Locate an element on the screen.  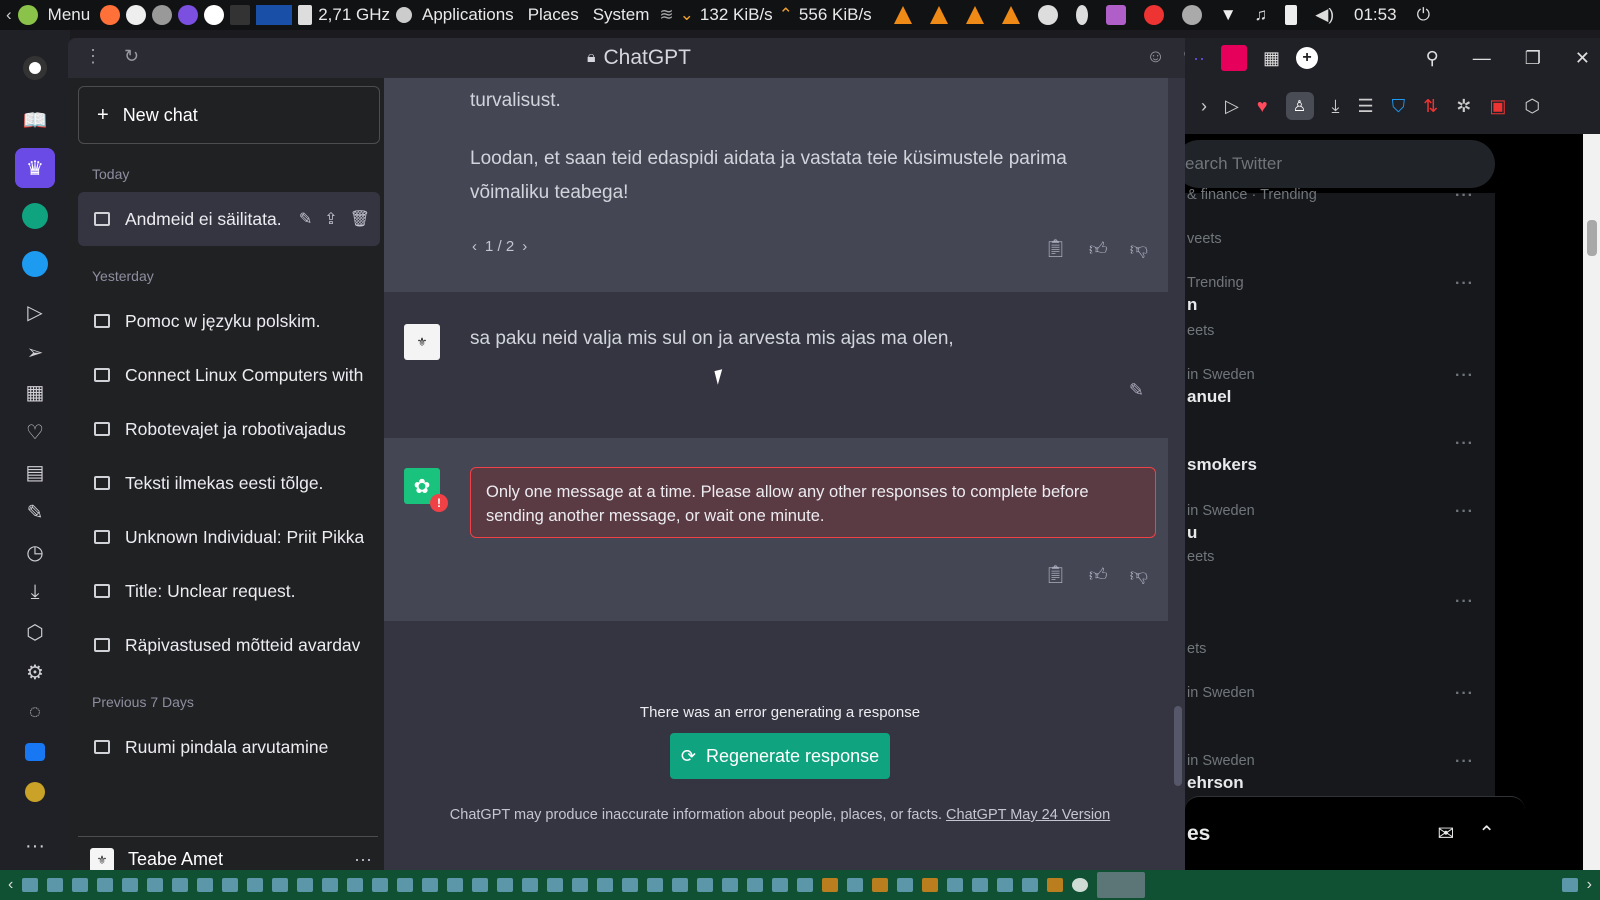
reload-icon: ↻ is located at coordinates (131, 56).